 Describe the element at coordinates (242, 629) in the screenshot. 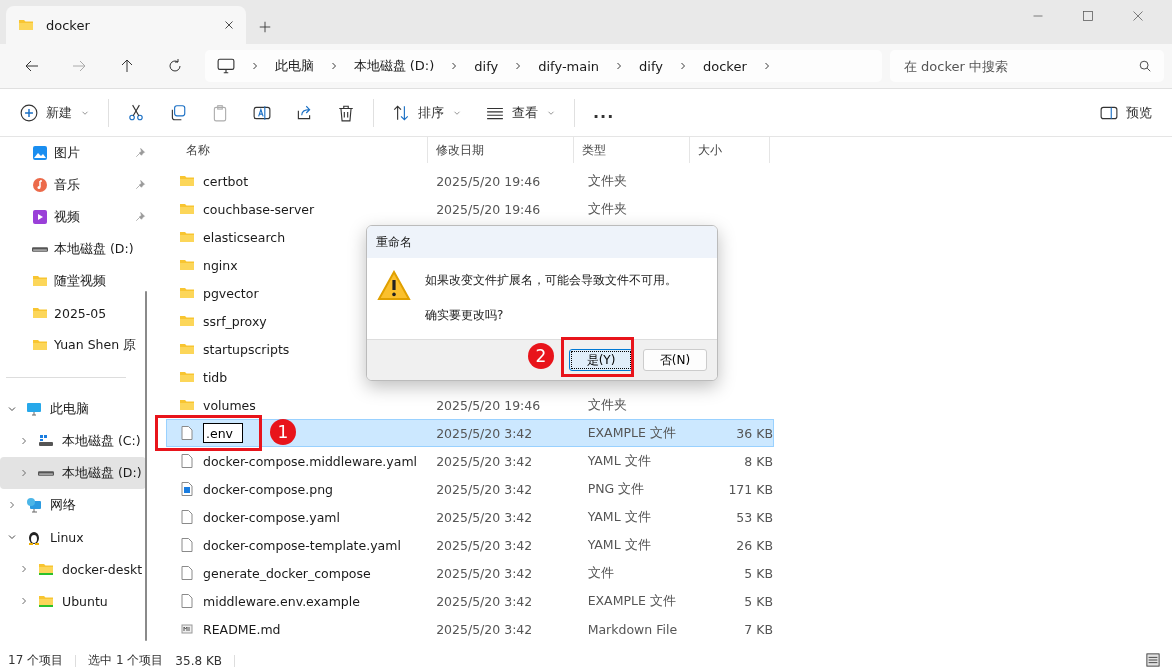

I see `file-name: README.md` at that location.